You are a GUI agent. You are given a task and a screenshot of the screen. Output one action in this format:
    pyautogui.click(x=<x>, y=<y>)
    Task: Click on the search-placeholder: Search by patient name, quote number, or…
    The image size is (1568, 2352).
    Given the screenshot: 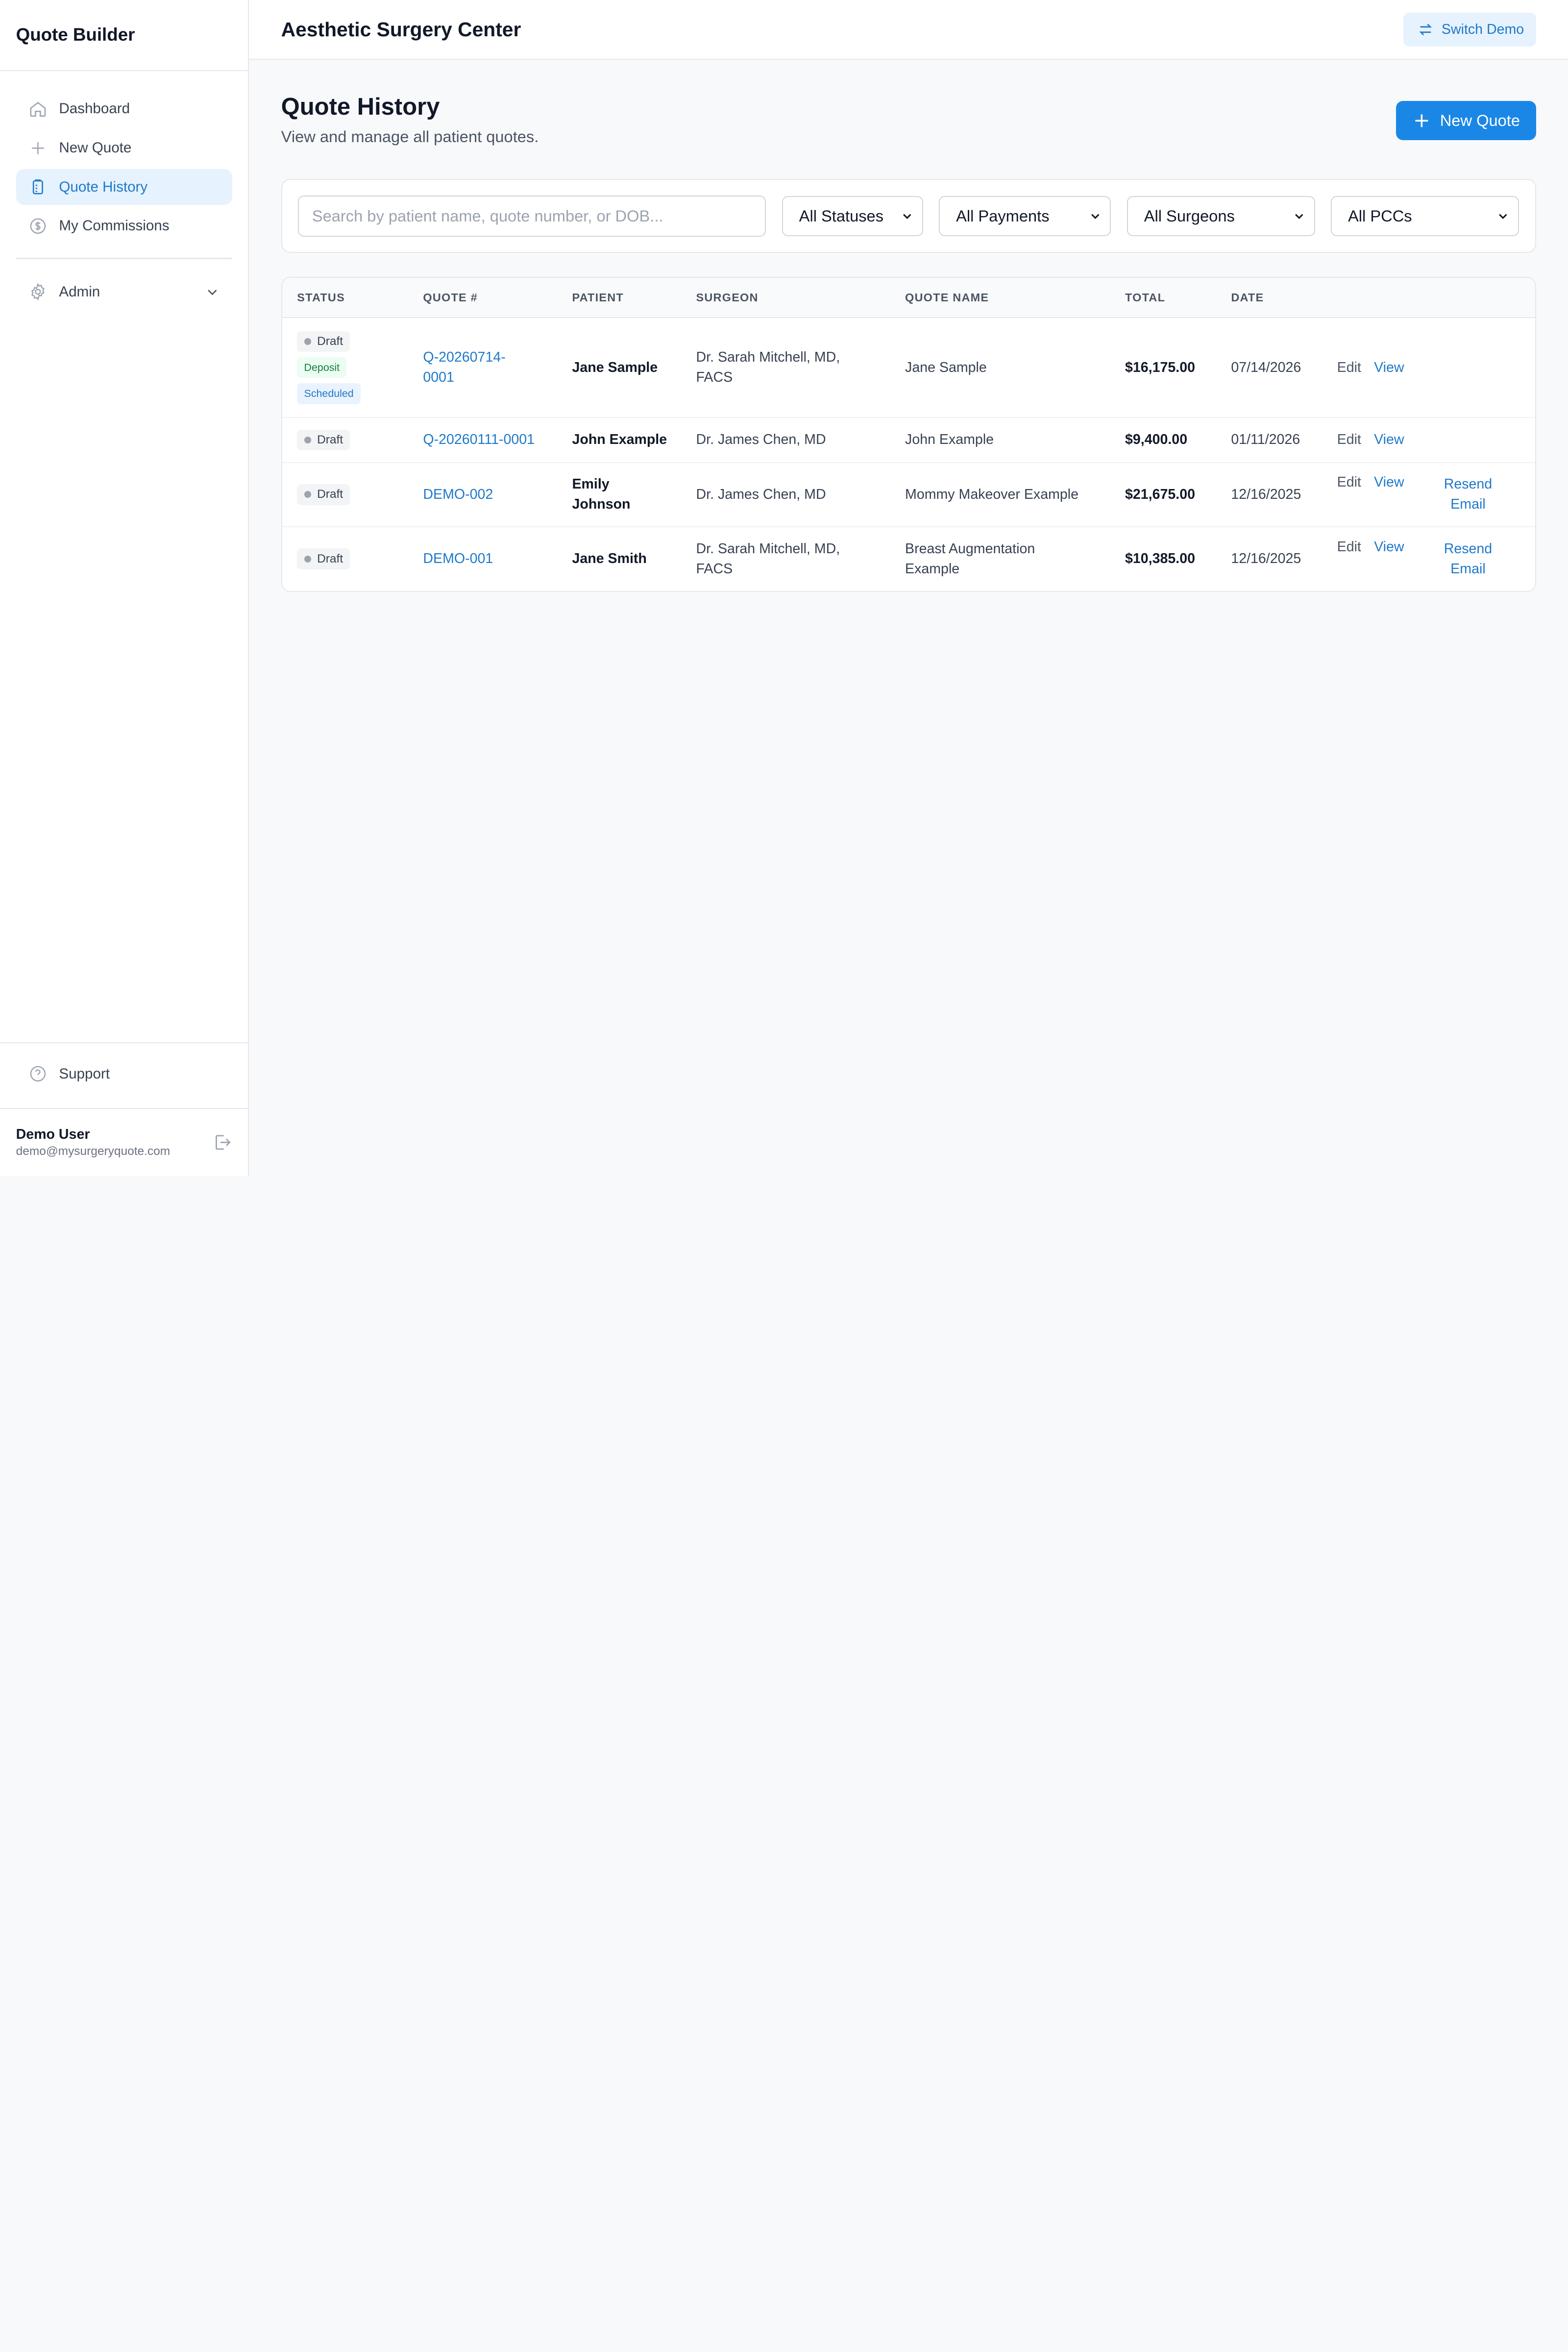 What is the action you would take?
    pyautogui.click(x=487, y=215)
    